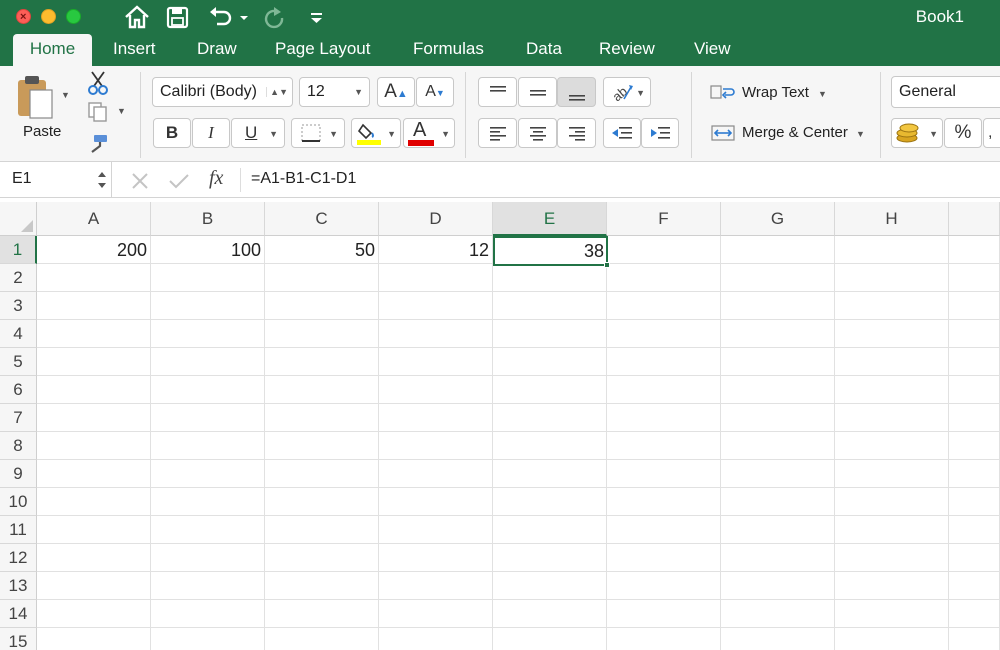 Image resolution: width=1000 pixels, height=650 pixels. What do you see at coordinates (622, 133) in the screenshot?
I see `decrease-indent-button` at bounding box center [622, 133].